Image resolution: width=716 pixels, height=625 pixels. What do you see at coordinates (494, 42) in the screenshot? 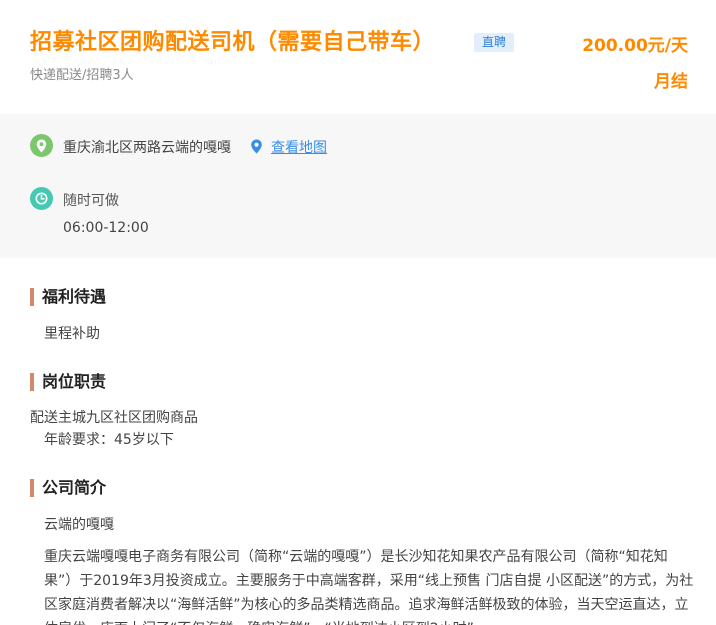
I see `direct-hire-badge: 直聘` at bounding box center [494, 42].